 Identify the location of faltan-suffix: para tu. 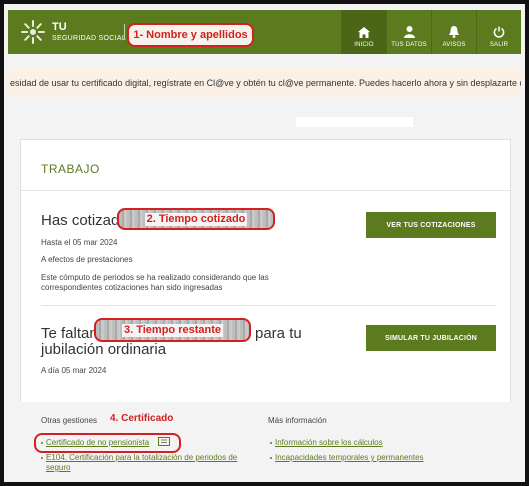
(278, 333).